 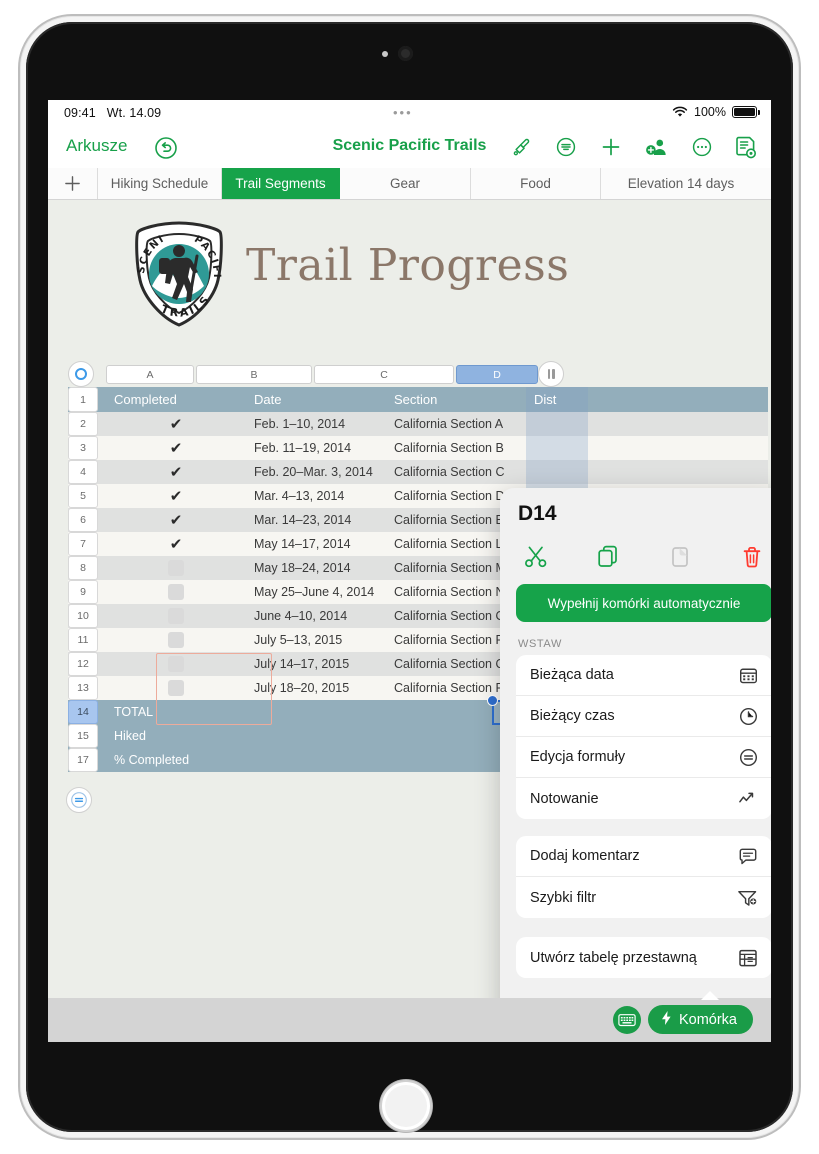 I want to click on home-button, so click(x=406, y=1106).